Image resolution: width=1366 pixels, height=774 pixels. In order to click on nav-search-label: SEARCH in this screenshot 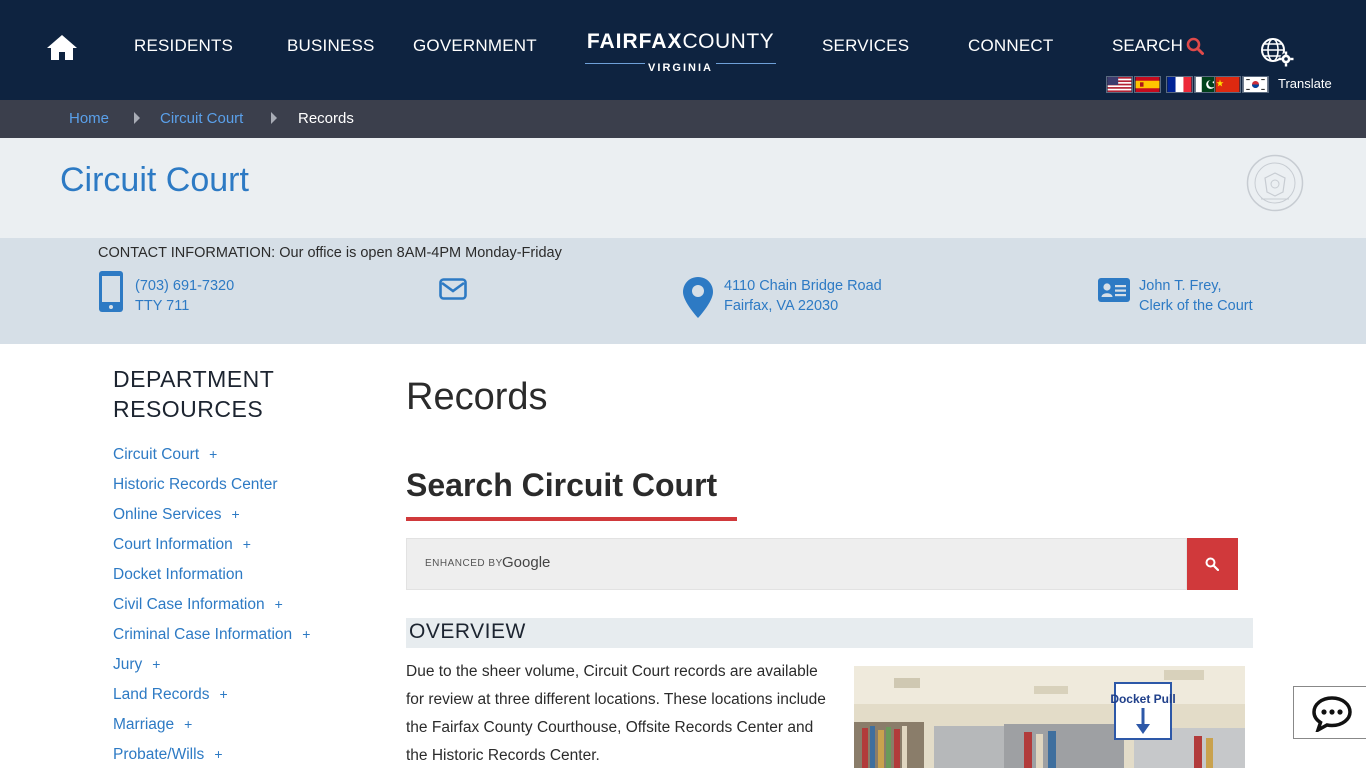, I will do `click(1147, 45)`.